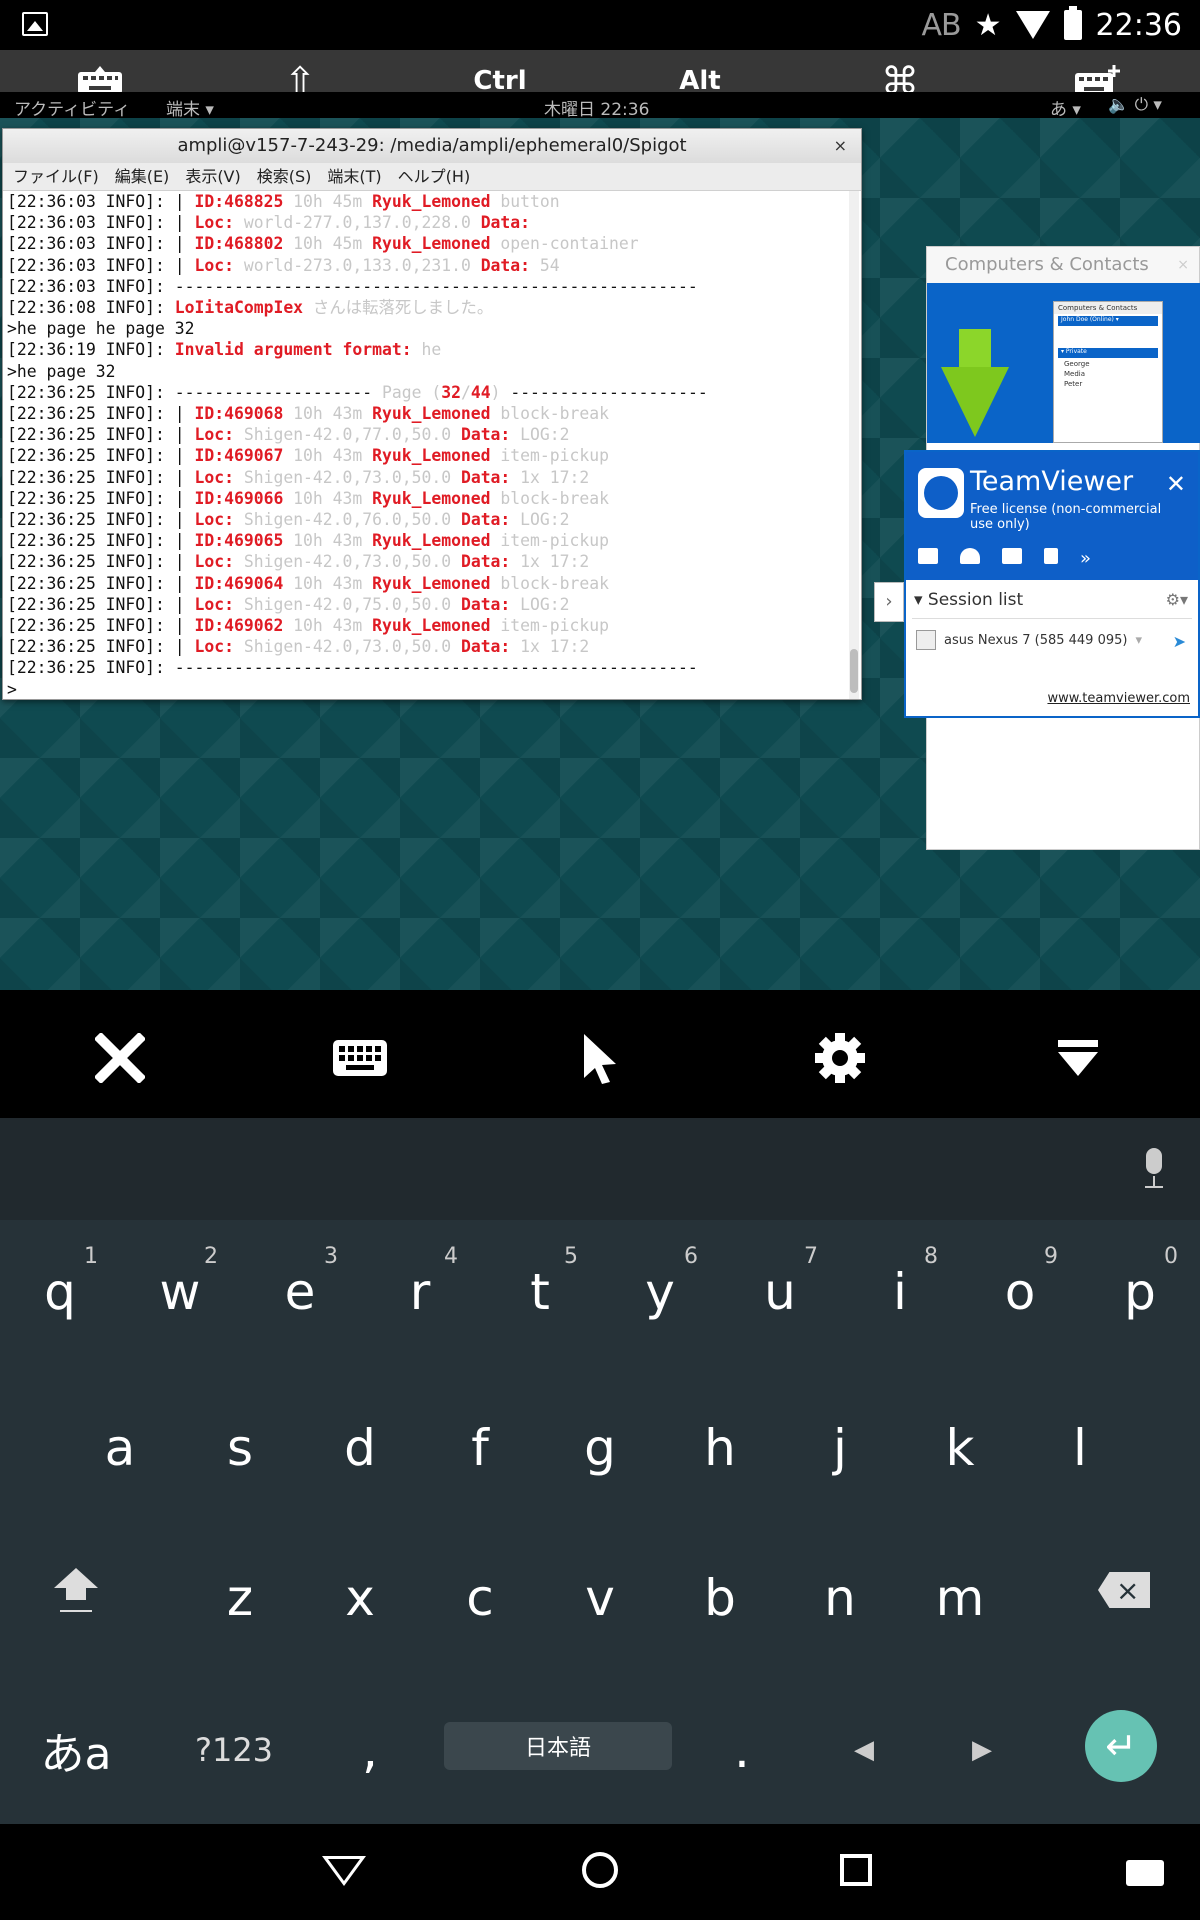 This screenshot has width=1200, height=1920. What do you see at coordinates (142, 176) in the screenshot?
I see `menu-edit: 編集(E)` at bounding box center [142, 176].